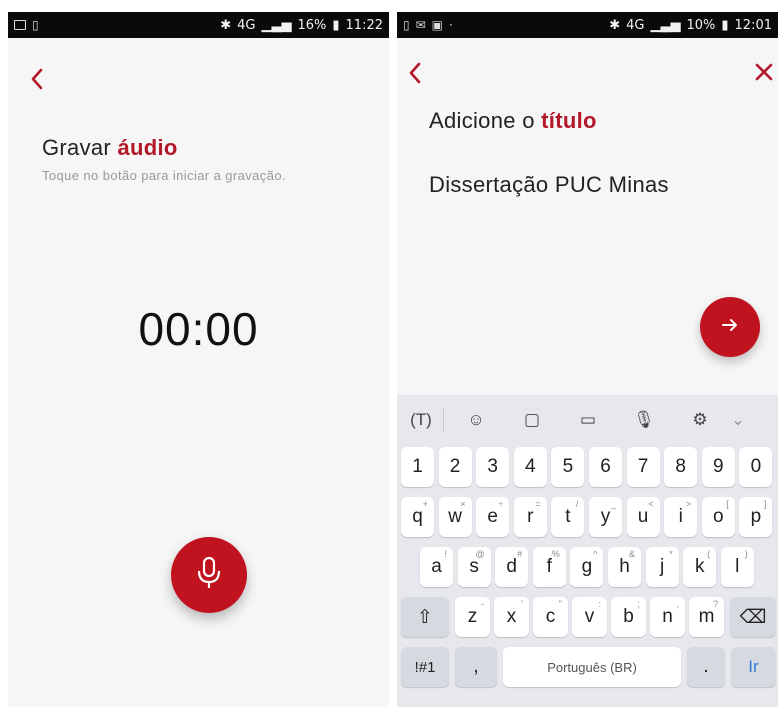 The image size is (778, 707). Describe the element at coordinates (463, 504) in the screenshot. I see `key-w-hint: ×` at that location.